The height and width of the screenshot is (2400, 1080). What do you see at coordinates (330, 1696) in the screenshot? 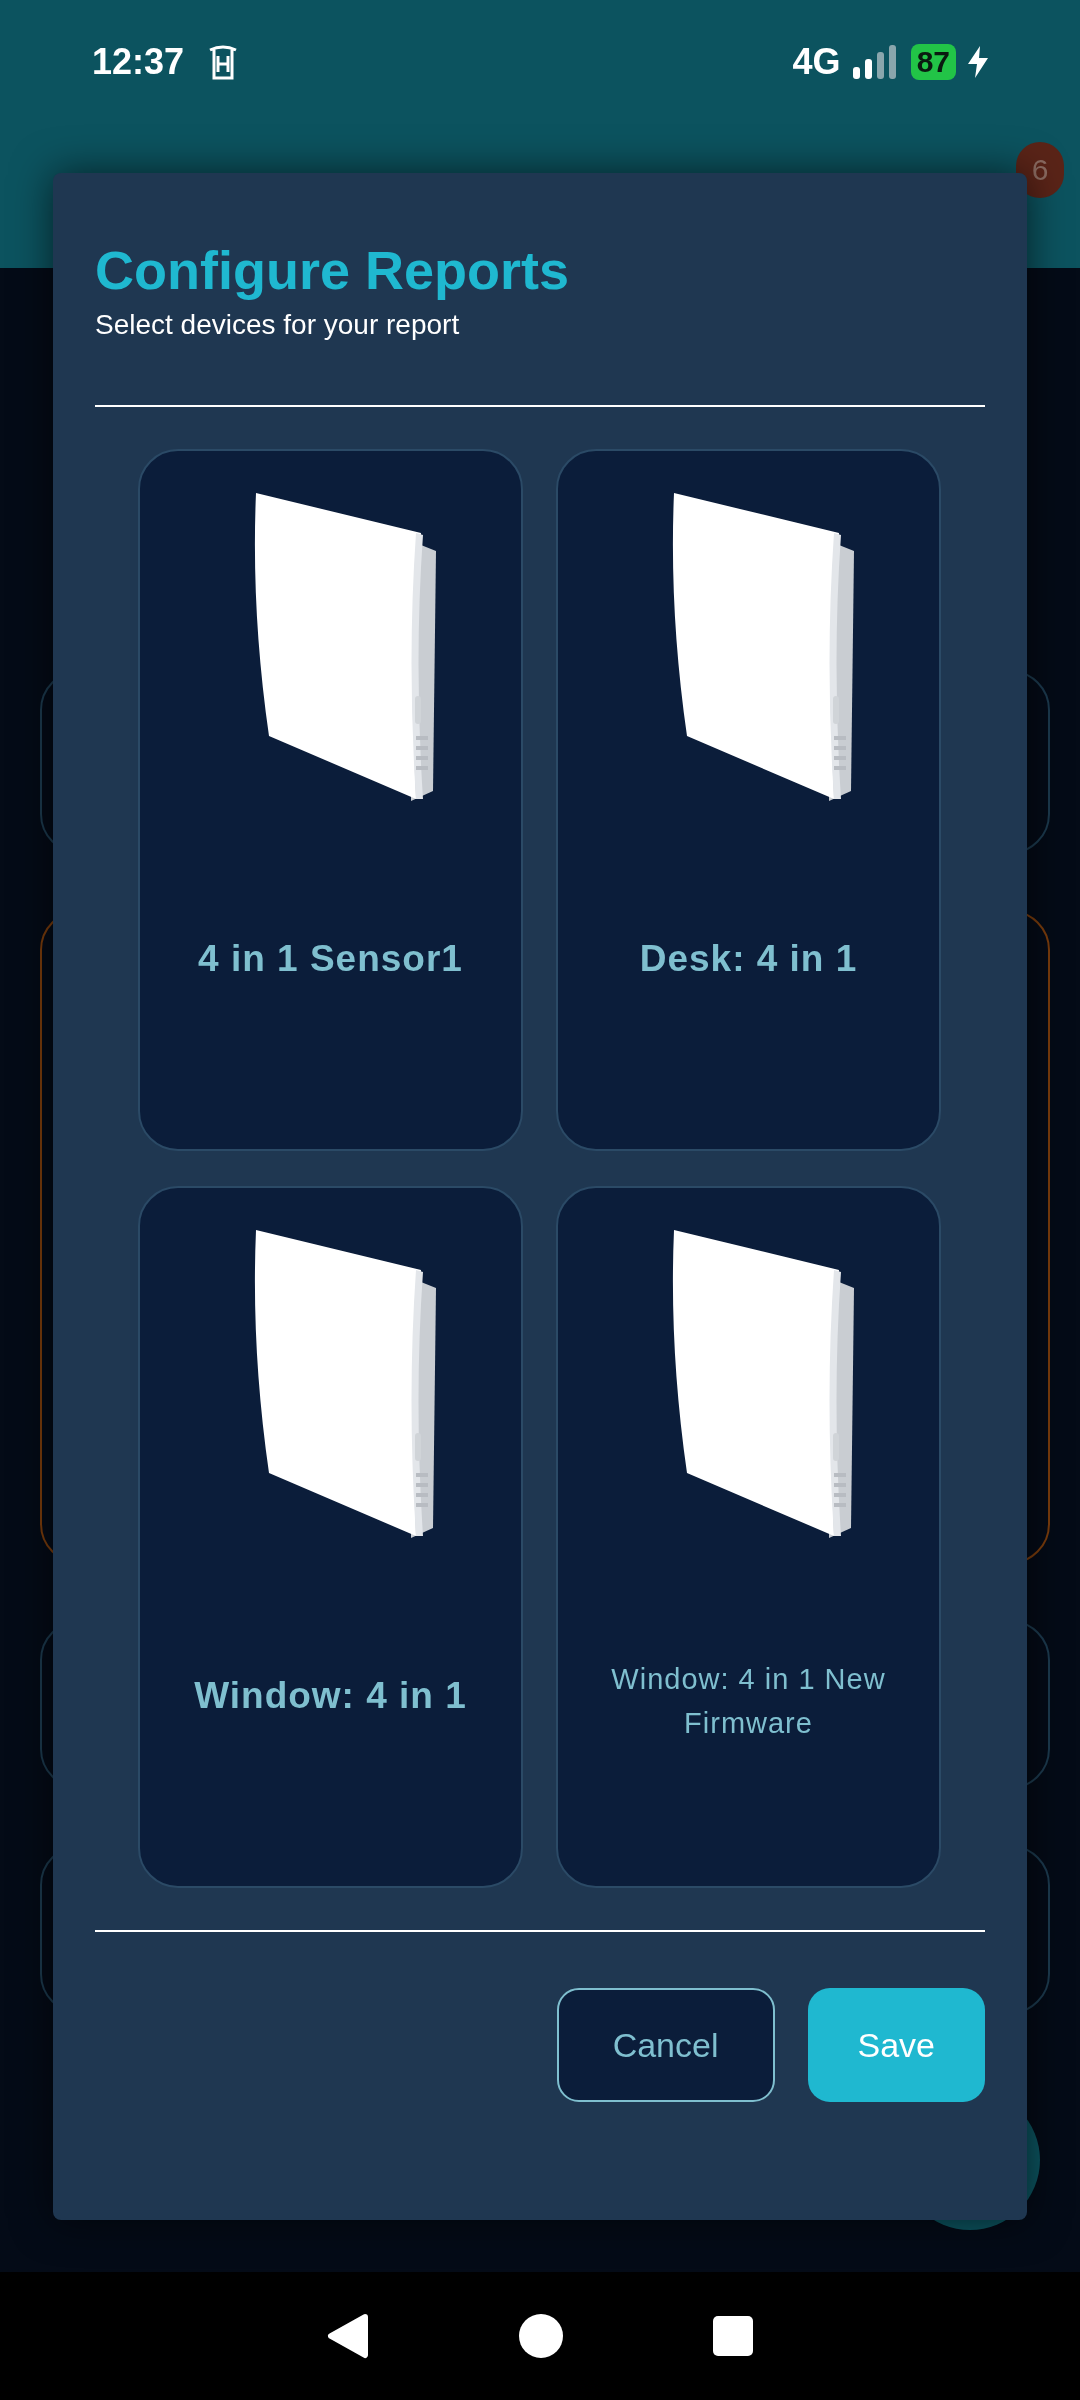
I see `device-label: Window: 4 in 1` at bounding box center [330, 1696].